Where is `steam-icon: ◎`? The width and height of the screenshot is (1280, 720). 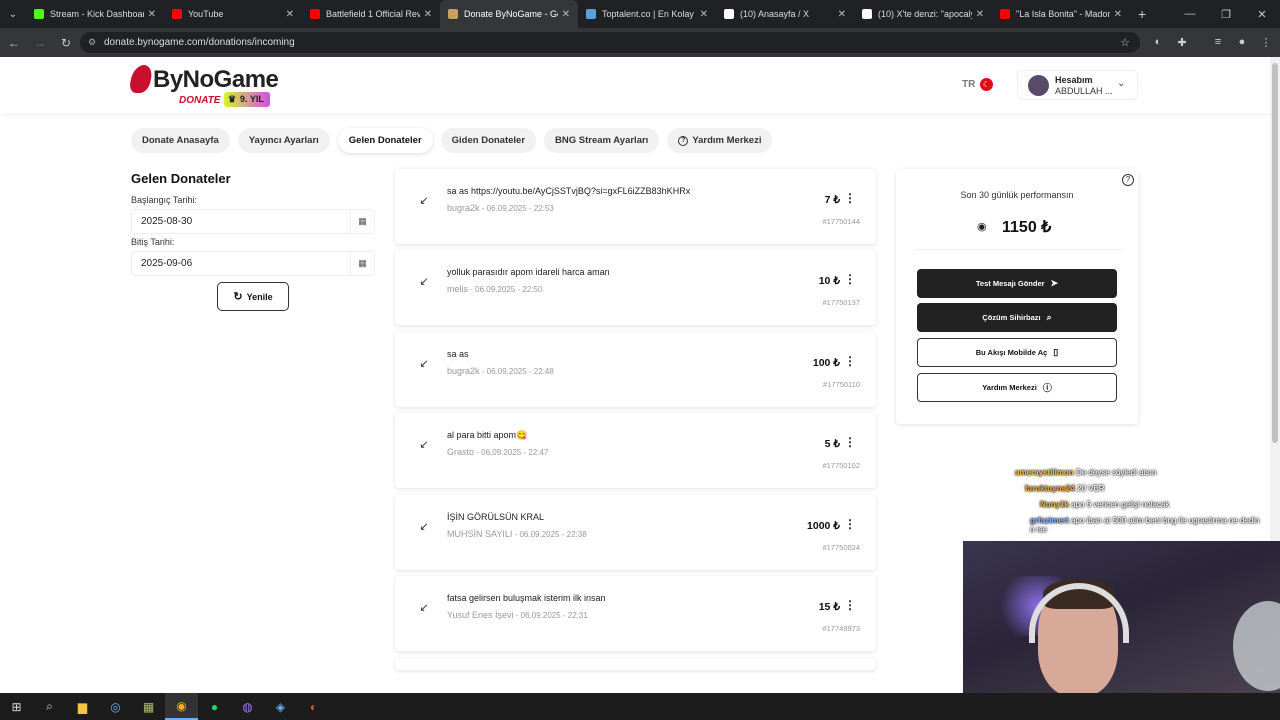 steam-icon: ◎ is located at coordinates (115, 706).